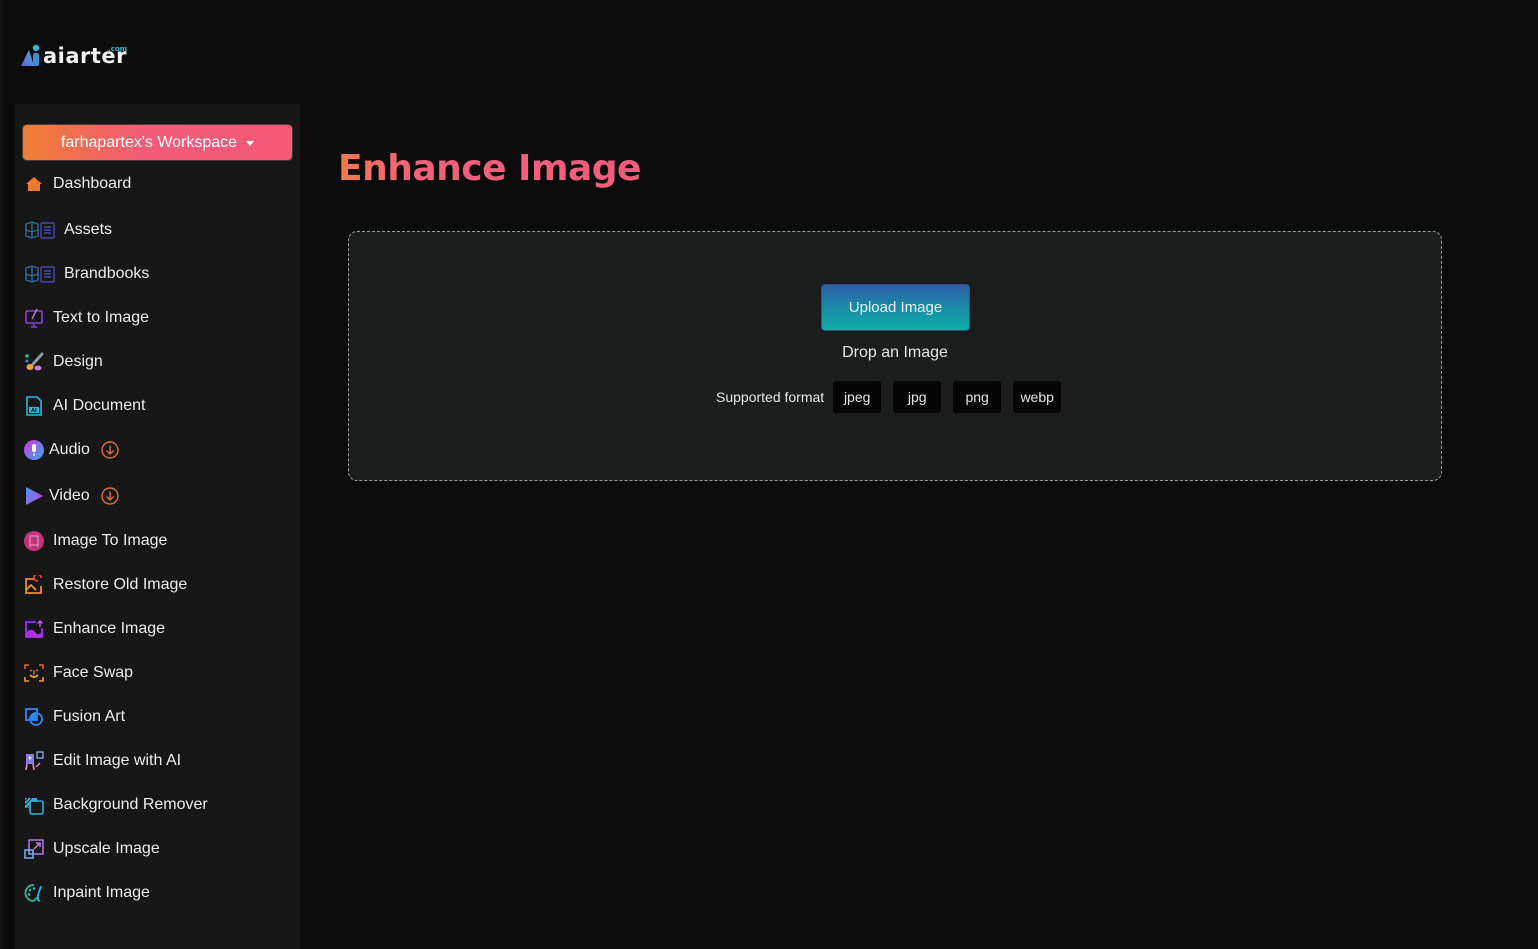 The height and width of the screenshot is (949, 1538). What do you see at coordinates (34, 450) in the screenshot?
I see `microphone-icon` at bounding box center [34, 450].